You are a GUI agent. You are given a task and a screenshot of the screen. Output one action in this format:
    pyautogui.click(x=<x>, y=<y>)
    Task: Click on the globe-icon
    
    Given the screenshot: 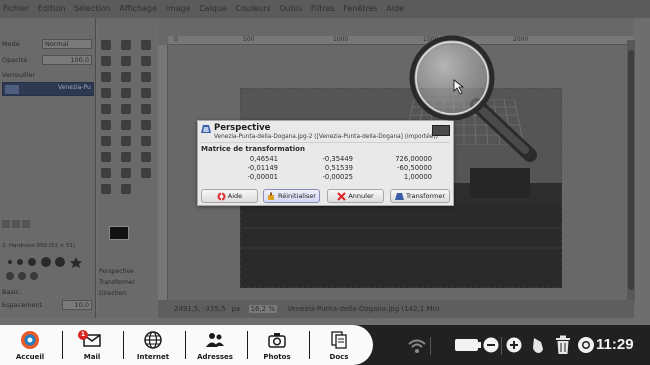 What is the action you would take?
    pyautogui.click(x=153, y=340)
    